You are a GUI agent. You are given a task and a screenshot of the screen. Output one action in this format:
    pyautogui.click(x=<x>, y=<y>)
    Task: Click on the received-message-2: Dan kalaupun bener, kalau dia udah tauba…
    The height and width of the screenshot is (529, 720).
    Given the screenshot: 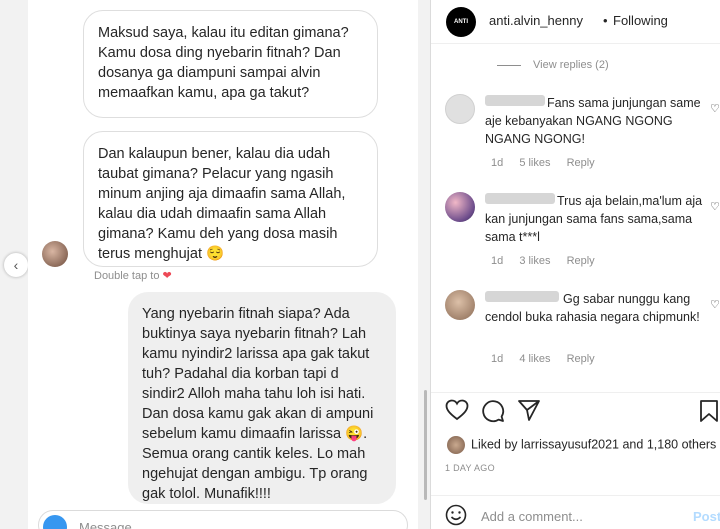 What is the action you would take?
    pyautogui.click(x=230, y=199)
    